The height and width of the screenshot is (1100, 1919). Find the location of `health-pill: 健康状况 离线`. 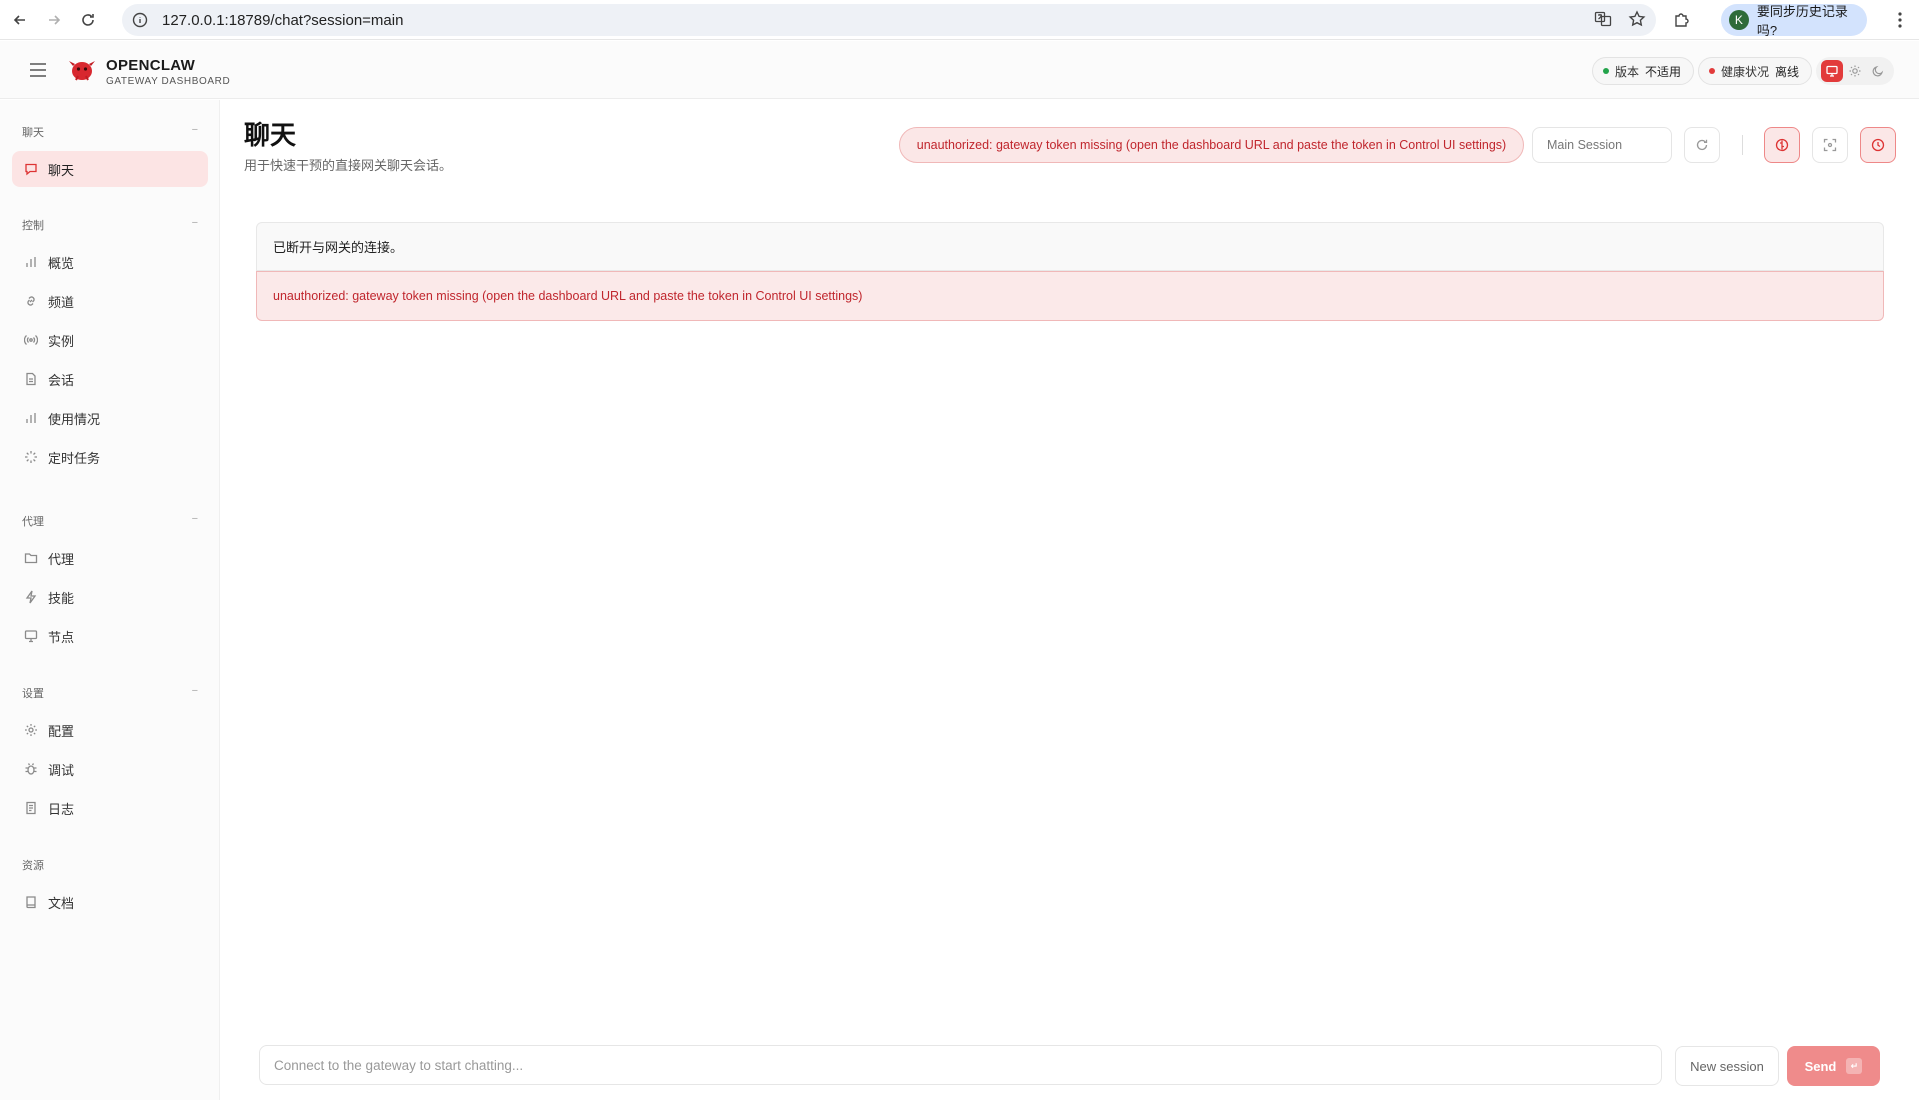

health-pill: 健康状况 离线 is located at coordinates (1755, 71).